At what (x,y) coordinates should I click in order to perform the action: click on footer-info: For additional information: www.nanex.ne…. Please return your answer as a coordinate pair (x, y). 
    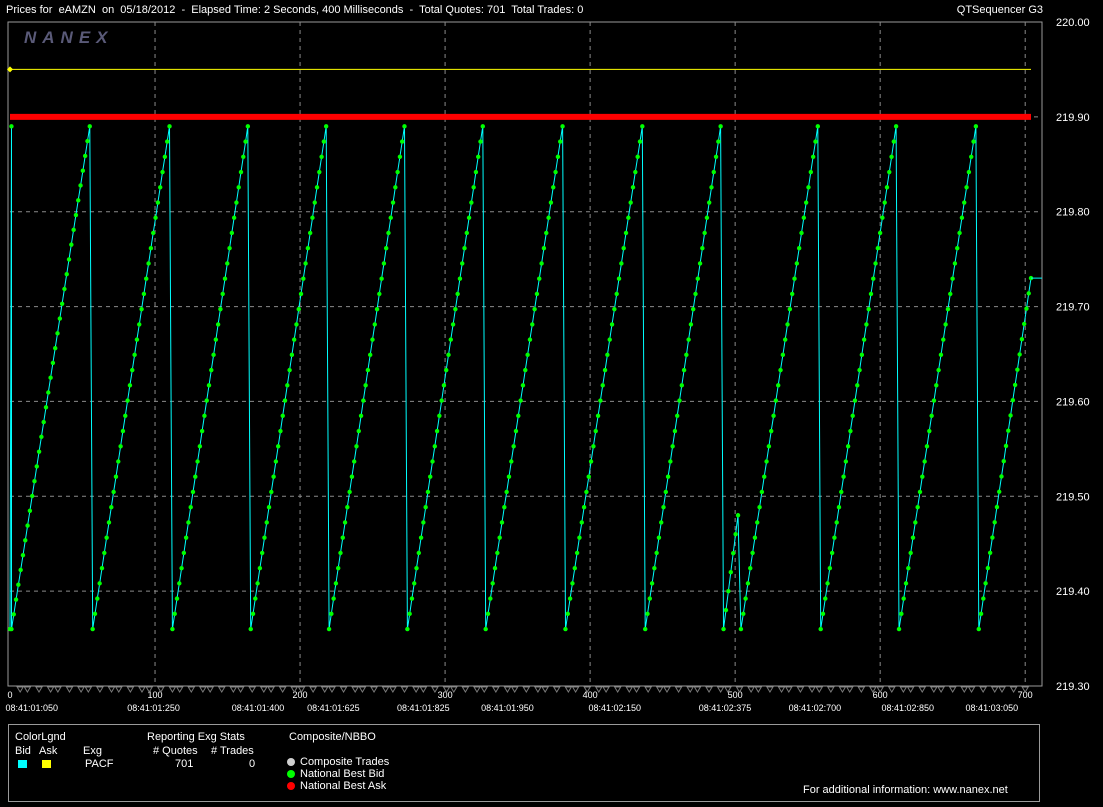
    Looking at the image, I should click on (905, 790).